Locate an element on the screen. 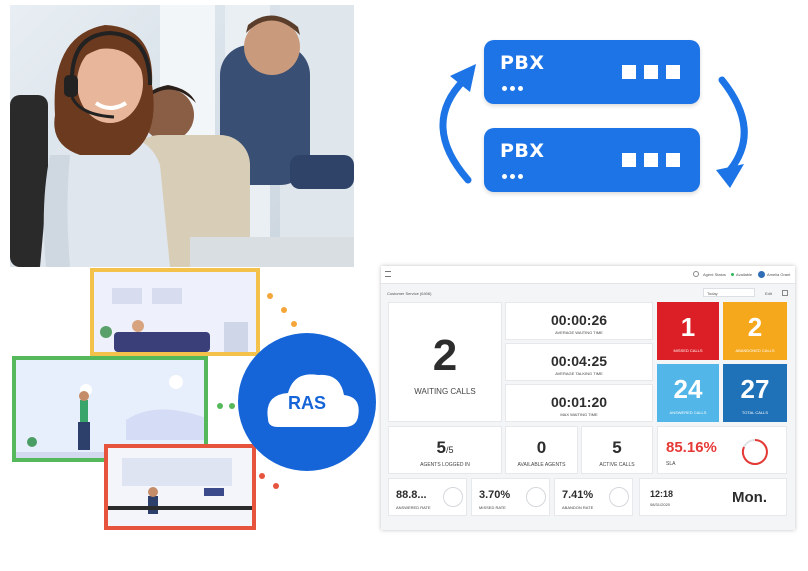 The height and width of the screenshot is (571, 808). range-select-value: Today is located at coordinates (712, 293).